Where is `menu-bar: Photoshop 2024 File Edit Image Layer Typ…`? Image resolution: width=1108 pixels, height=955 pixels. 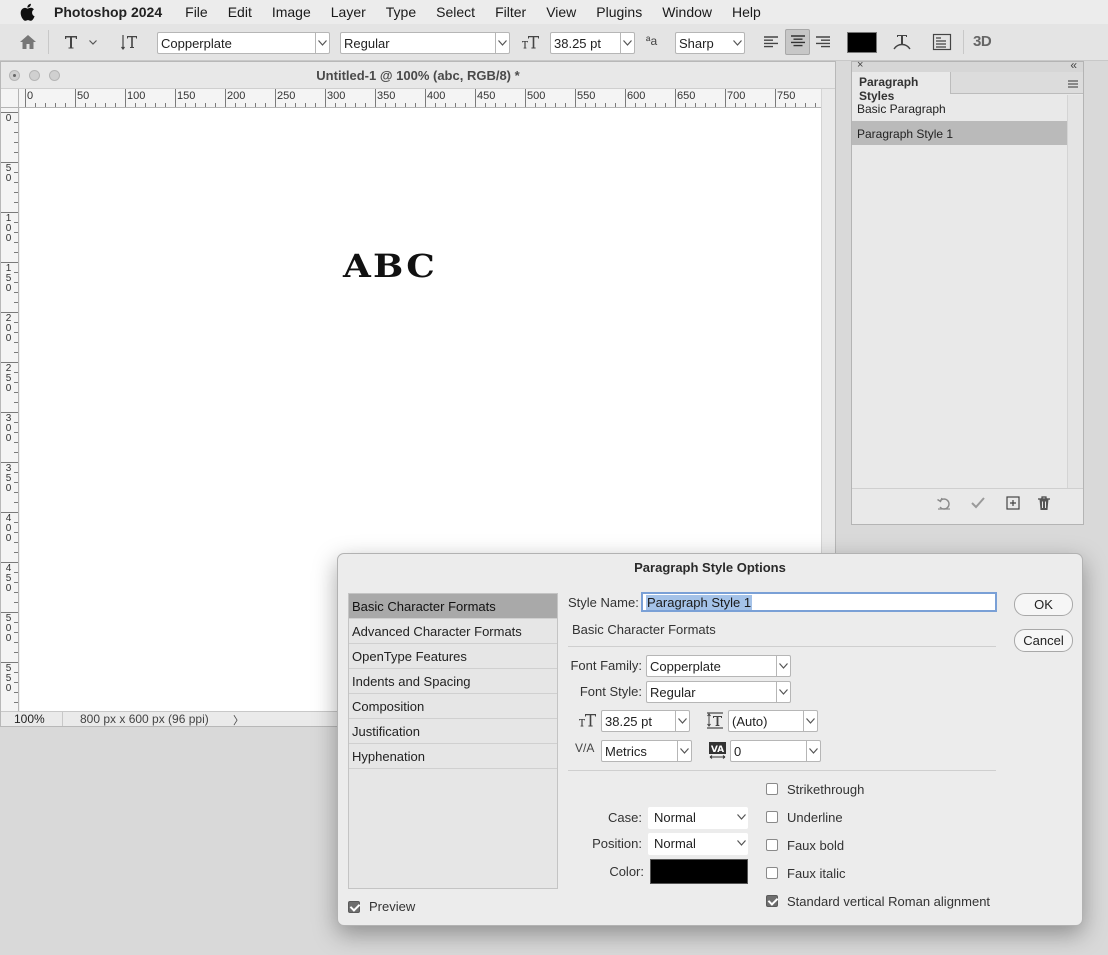 menu-bar: Photoshop 2024 File Edit Image Layer Typ… is located at coordinates (554, 12).